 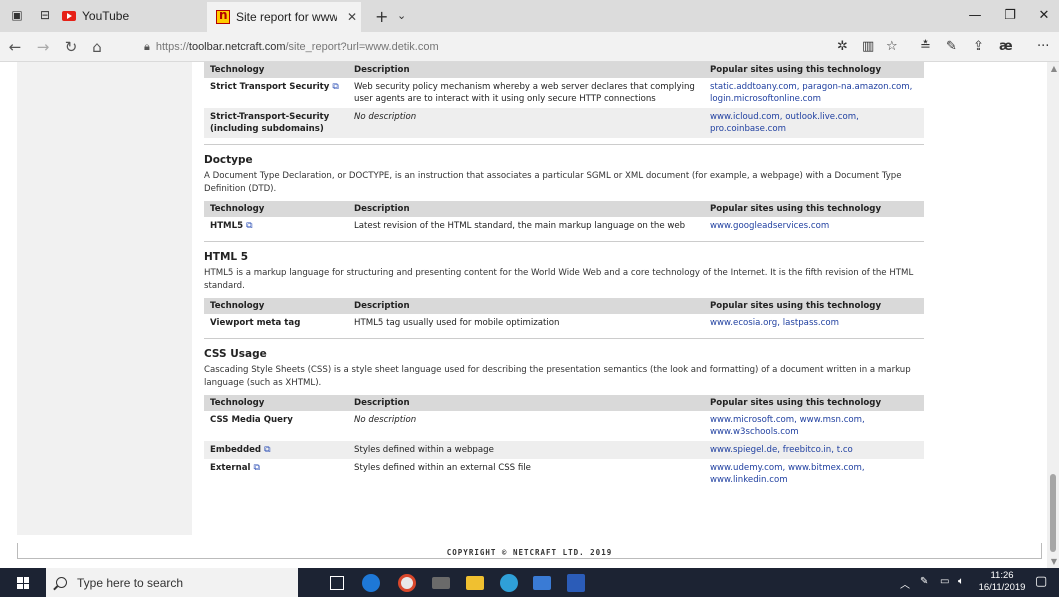 I want to click on close-window-icon: ✕, so click(x=1044, y=15).